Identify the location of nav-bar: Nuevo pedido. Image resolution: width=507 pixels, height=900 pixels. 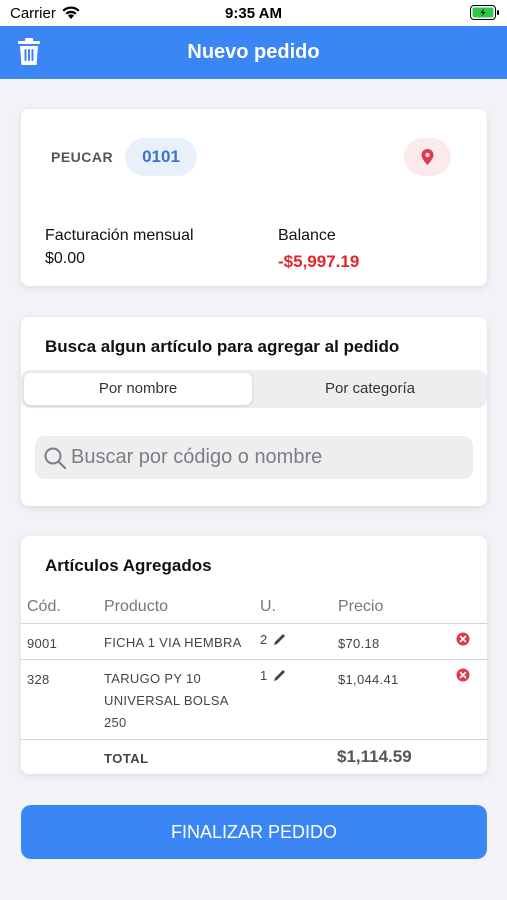
(253, 52).